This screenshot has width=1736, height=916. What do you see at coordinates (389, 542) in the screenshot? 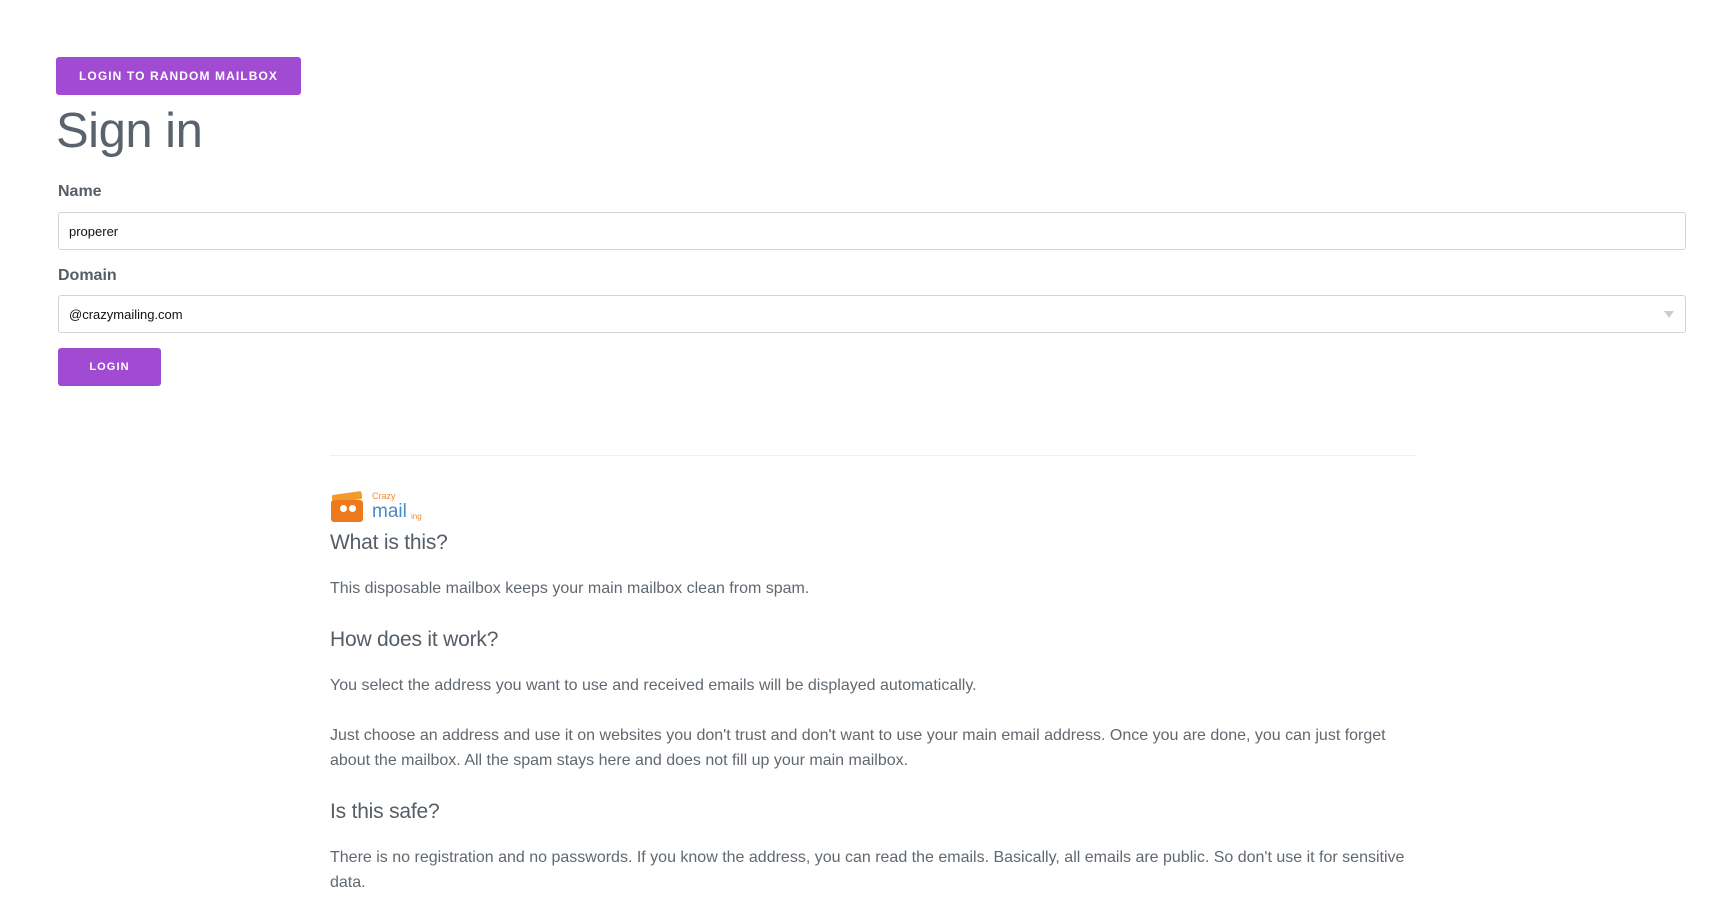
I see `what-heading: What is this?` at bounding box center [389, 542].